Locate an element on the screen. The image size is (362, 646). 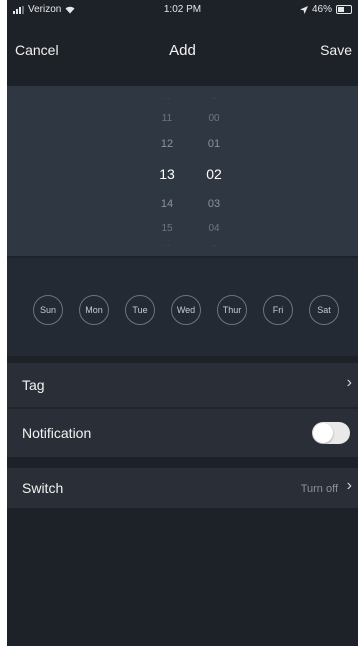
day-fri: Fri is located at coordinates (278, 310).